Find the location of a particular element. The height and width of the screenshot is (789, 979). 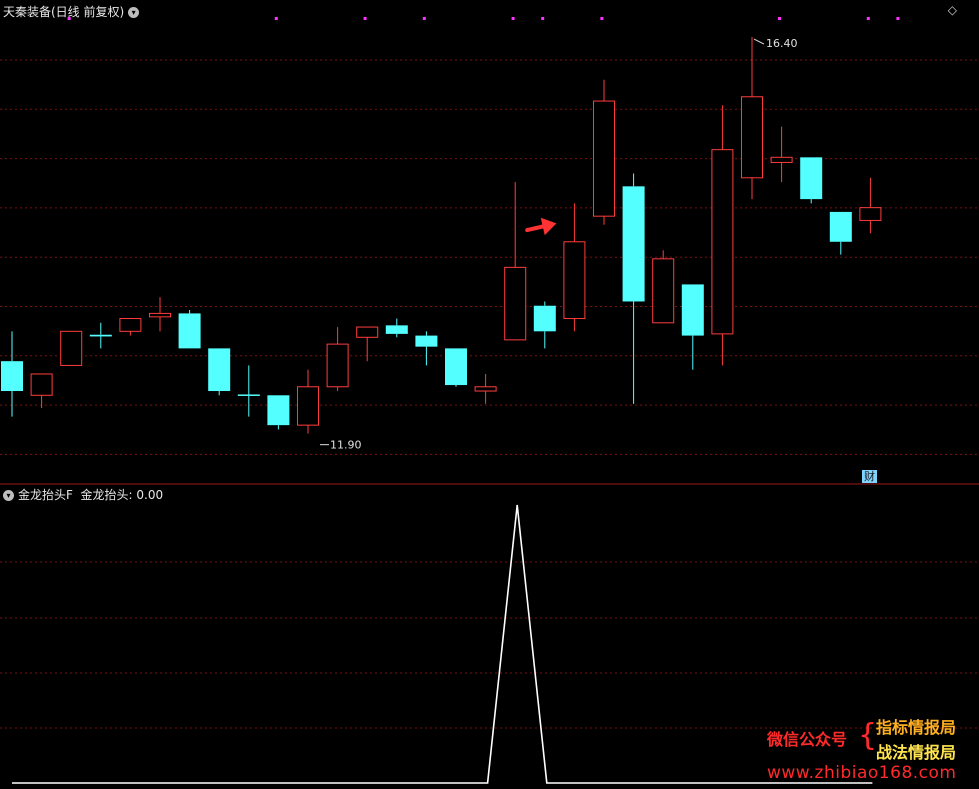

arrow-shaft is located at coordinates (535, 228).